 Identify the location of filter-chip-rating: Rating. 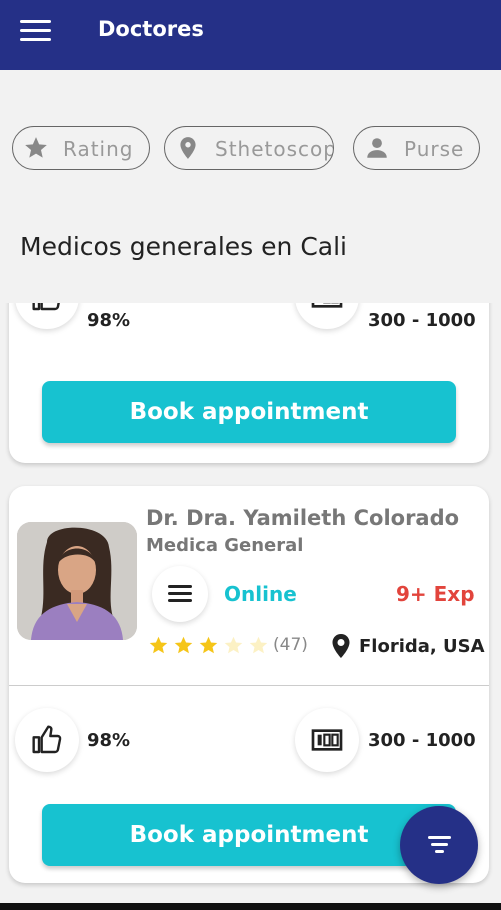
(81, 148).